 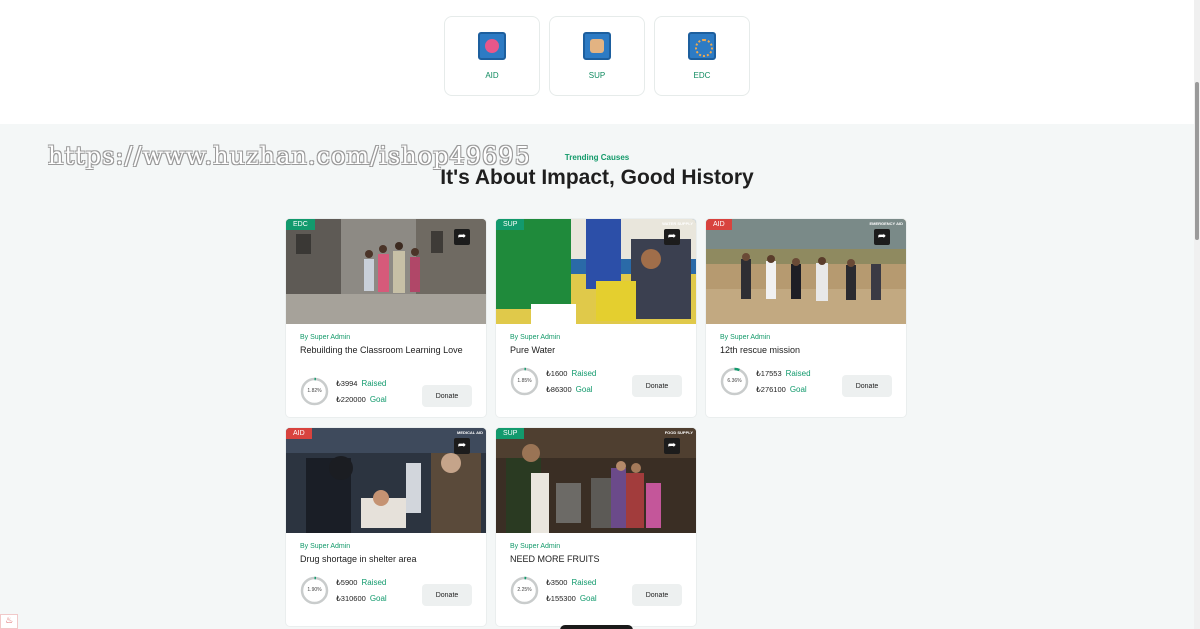 I want to click on category-card-edc: EDC, so click(x=702, y=56).